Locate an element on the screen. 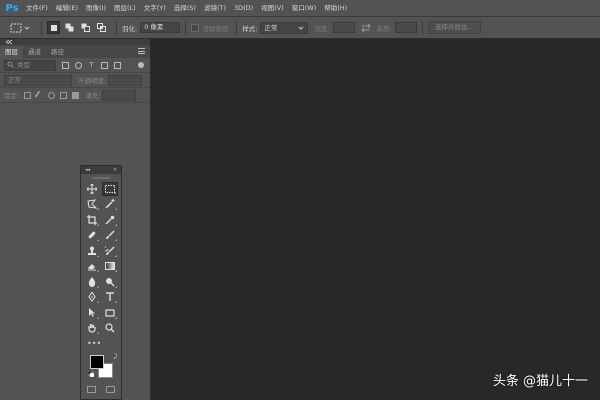 The height and width of the screenshot is (400, 600). menu-3d: 3D(D) is located at coordinates (243, 8).